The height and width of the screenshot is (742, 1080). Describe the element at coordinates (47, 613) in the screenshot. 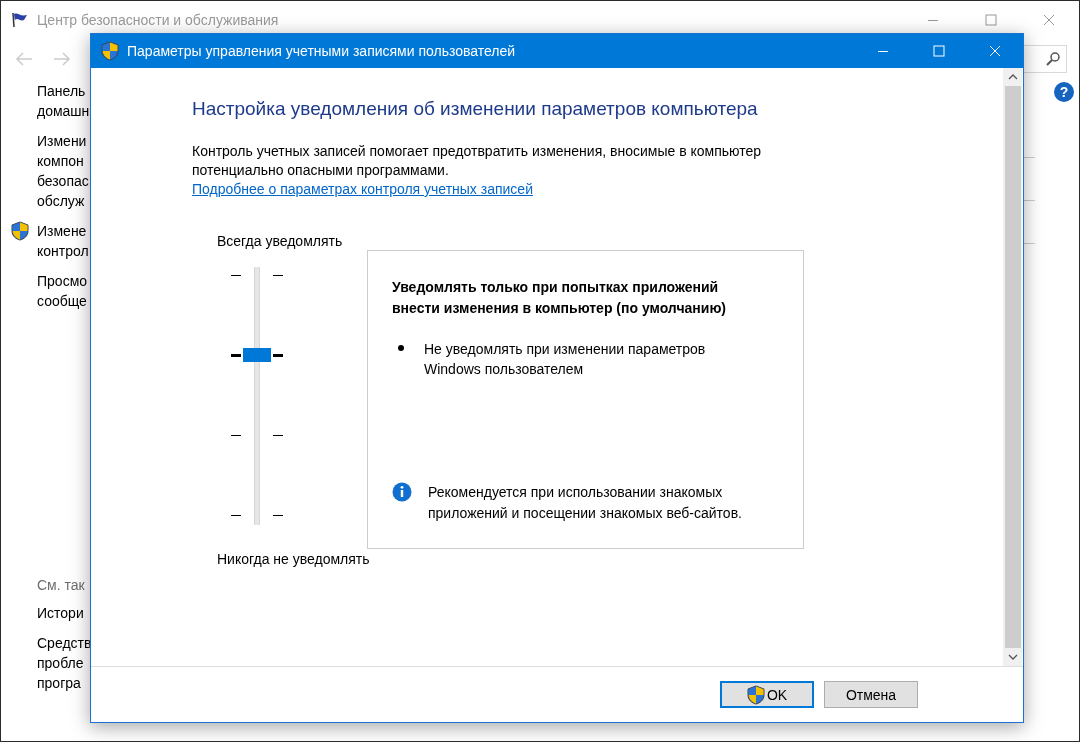

I see `see-also-link: Истори` at that location.